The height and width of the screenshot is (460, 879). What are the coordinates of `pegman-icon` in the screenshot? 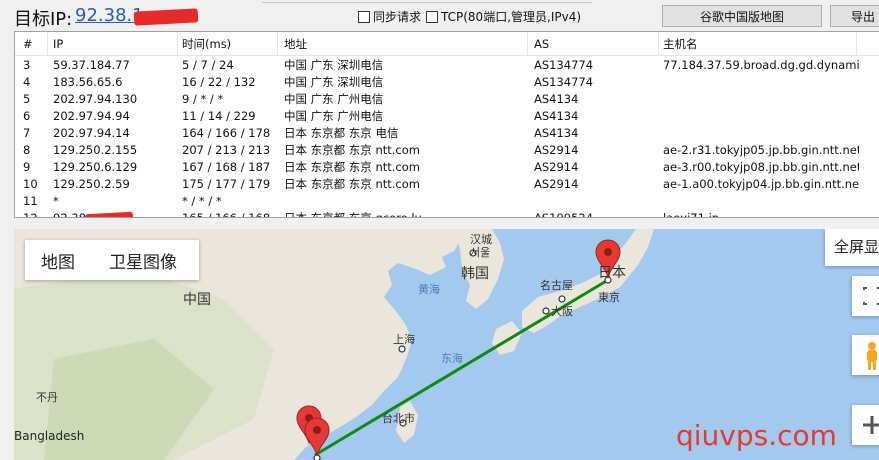 It's located at (872, 356).